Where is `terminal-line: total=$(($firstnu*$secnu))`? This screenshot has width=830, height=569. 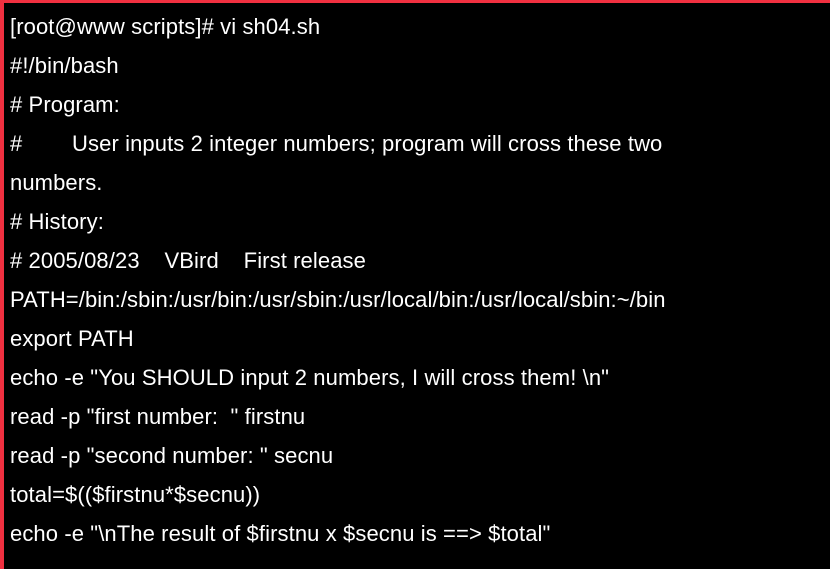 terminal-line: total=$(($firstnu*$secnu)) is located at coordinates (135, 494).